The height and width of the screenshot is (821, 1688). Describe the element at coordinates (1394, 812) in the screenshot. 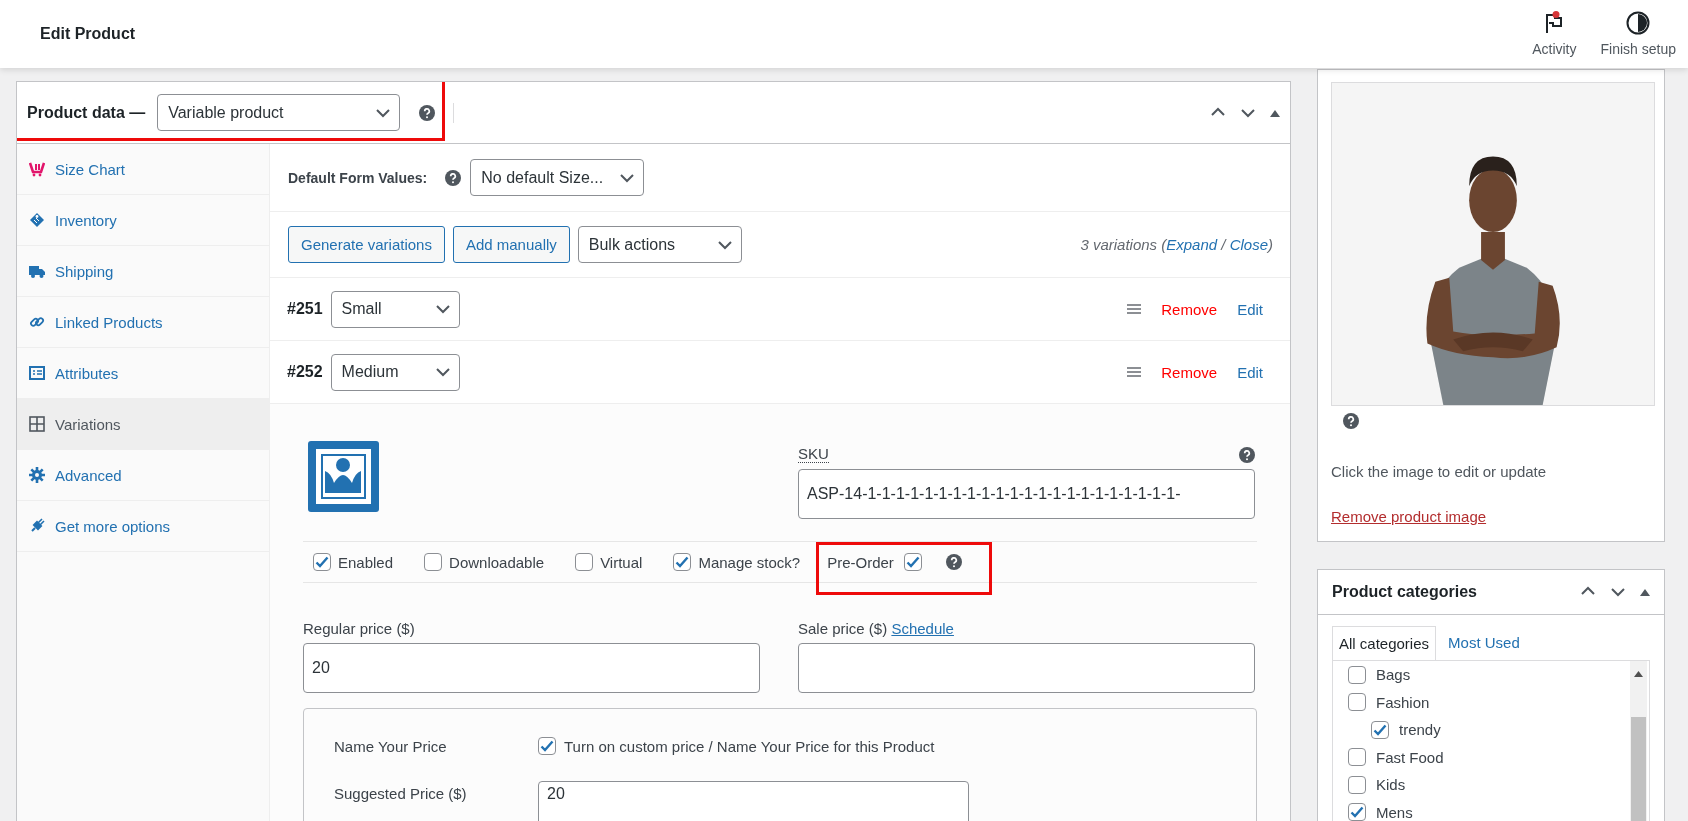

I see `checkbox-label: Mens` at that location.